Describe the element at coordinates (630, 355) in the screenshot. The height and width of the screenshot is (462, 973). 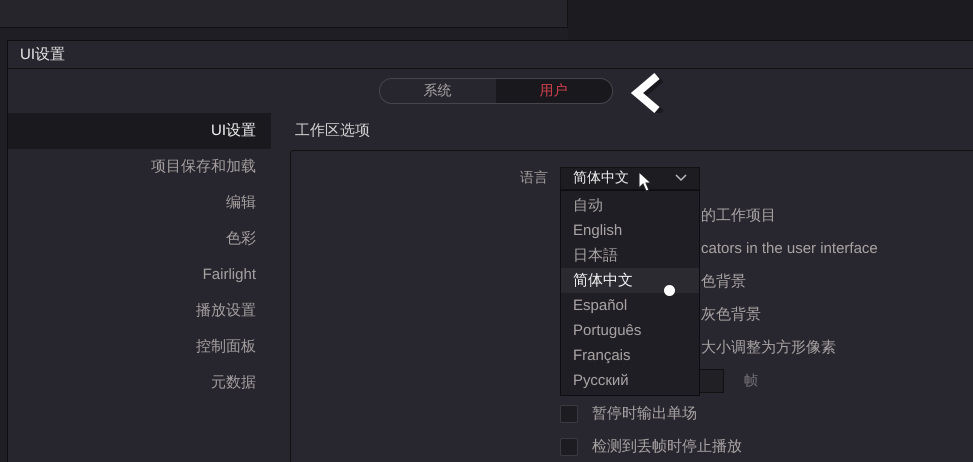
I see `menu-item: Français` at that location.